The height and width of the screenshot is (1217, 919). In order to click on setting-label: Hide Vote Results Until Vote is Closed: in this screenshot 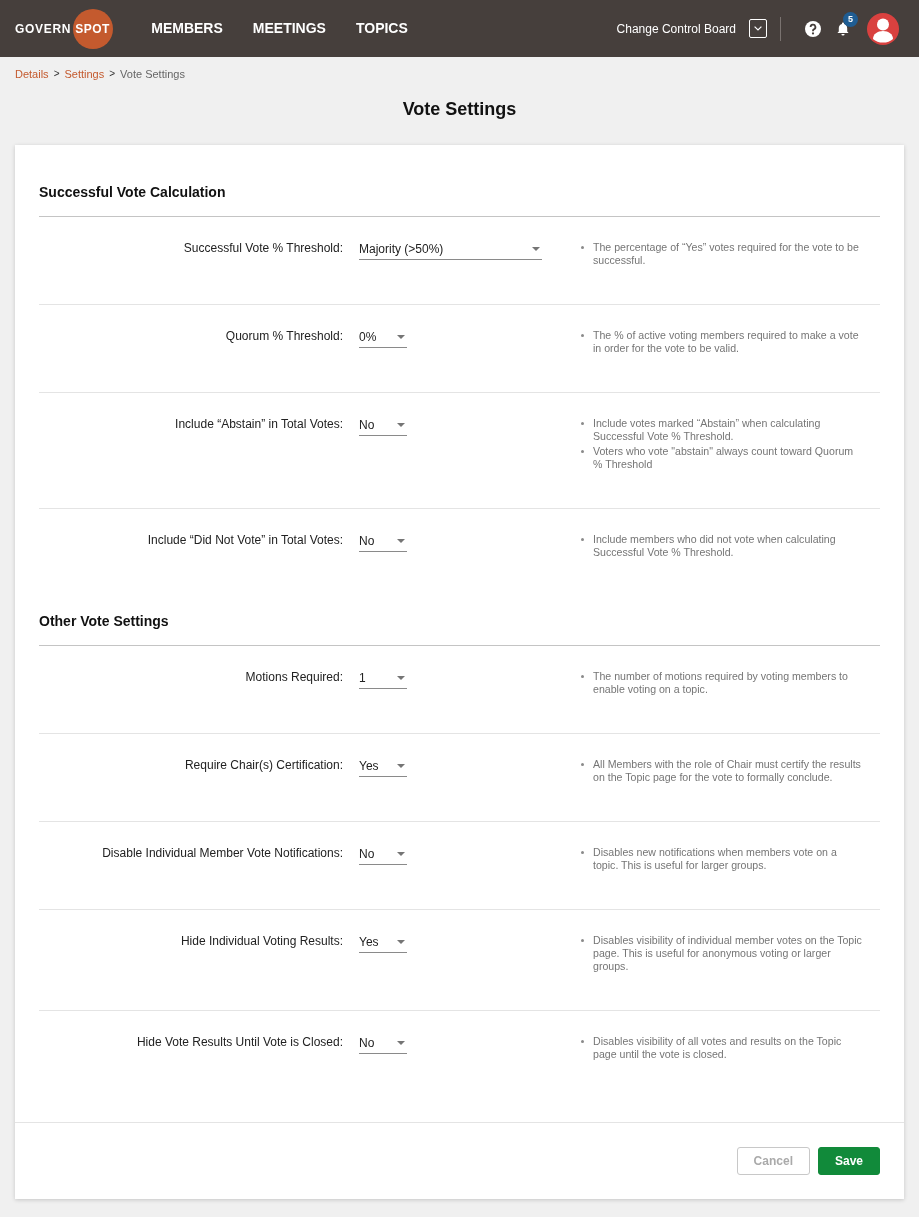, I will do `click(239, 1042)`.